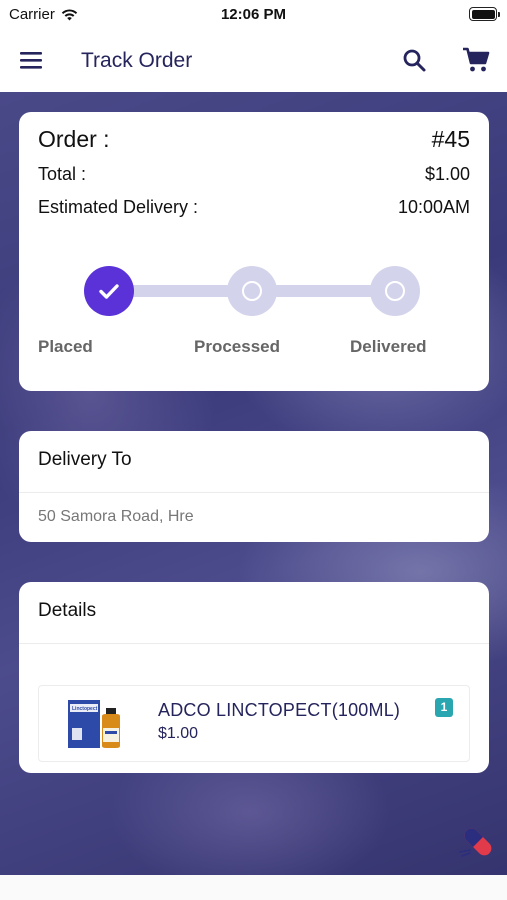  I want to click on battery-icon, so click(484, 14).